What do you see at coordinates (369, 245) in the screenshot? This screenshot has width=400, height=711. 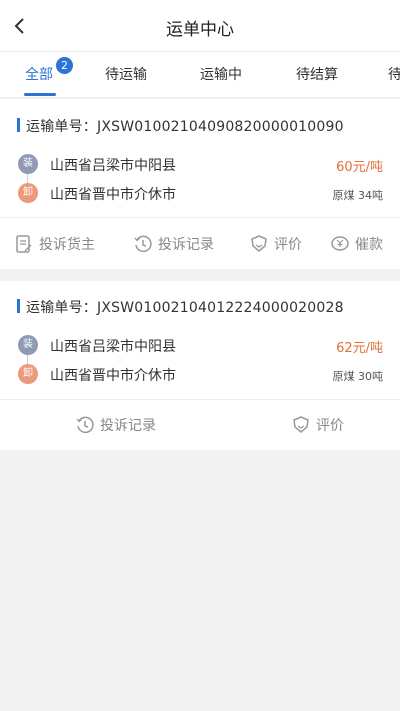 I see `request-payment-label: 催款` at bounding box center [369, 245].